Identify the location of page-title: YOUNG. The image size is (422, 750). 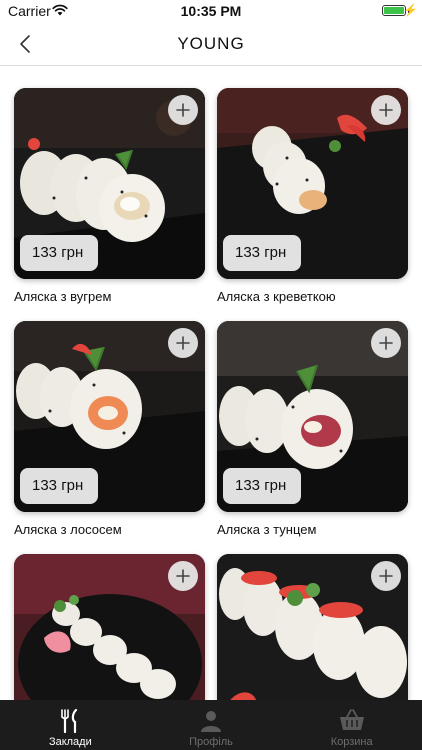
(211, 43).